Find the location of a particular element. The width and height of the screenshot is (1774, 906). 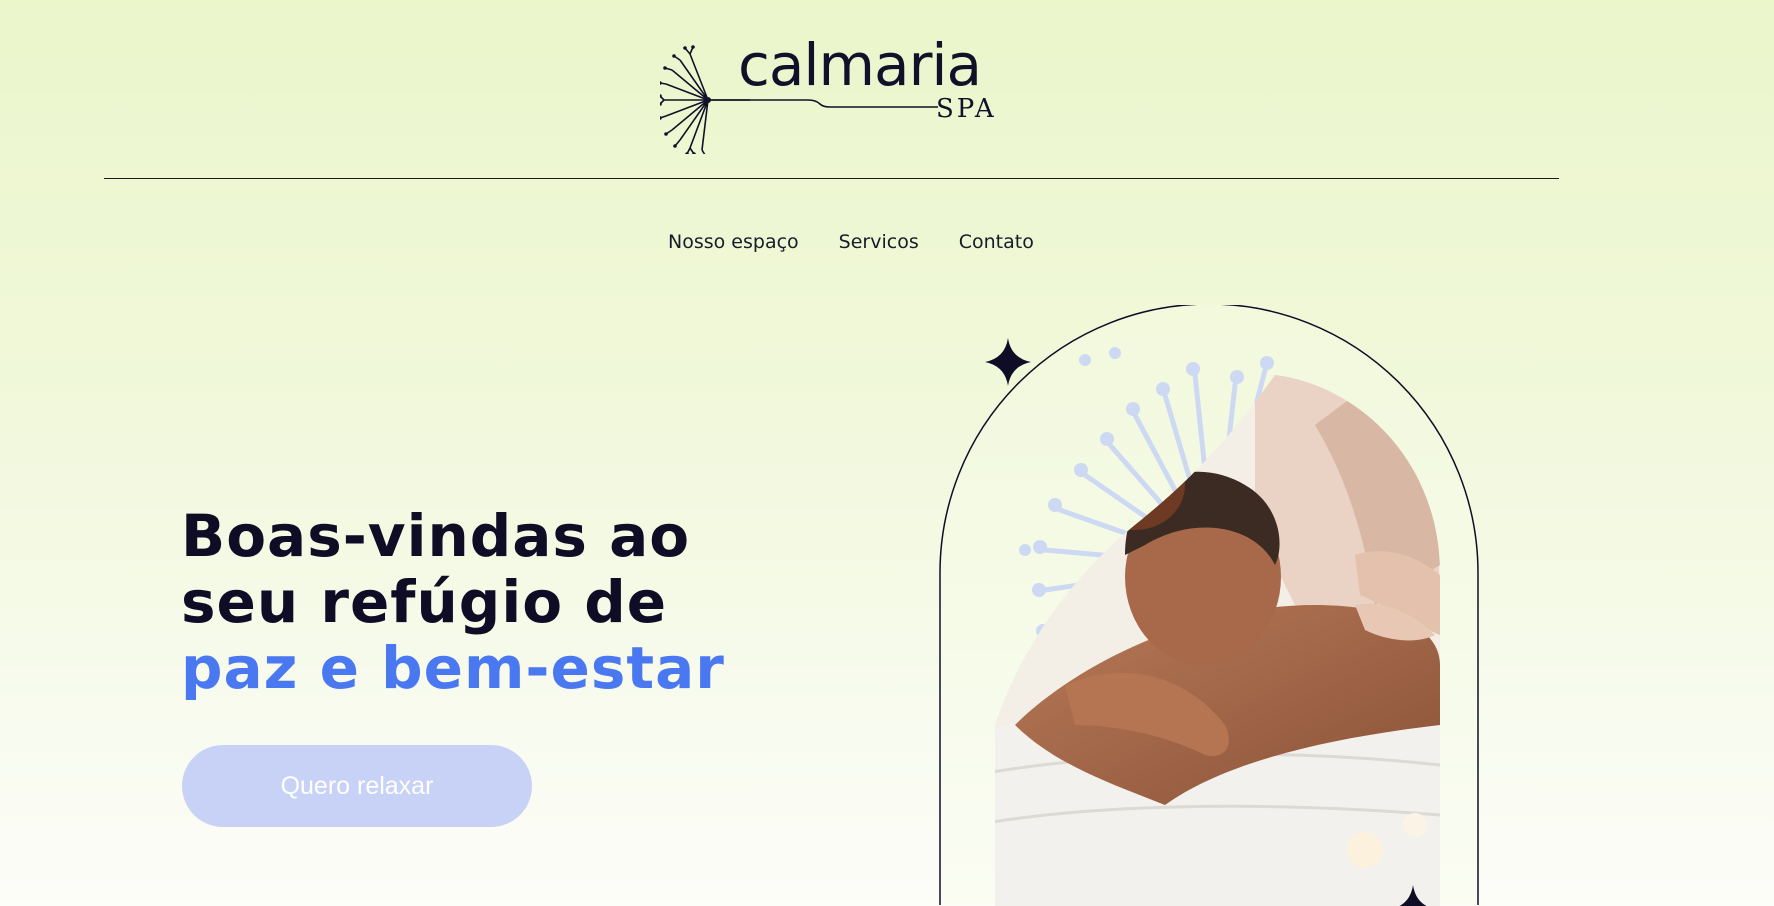

brand-subtitle: SPA is located at coordinates (966, 109).